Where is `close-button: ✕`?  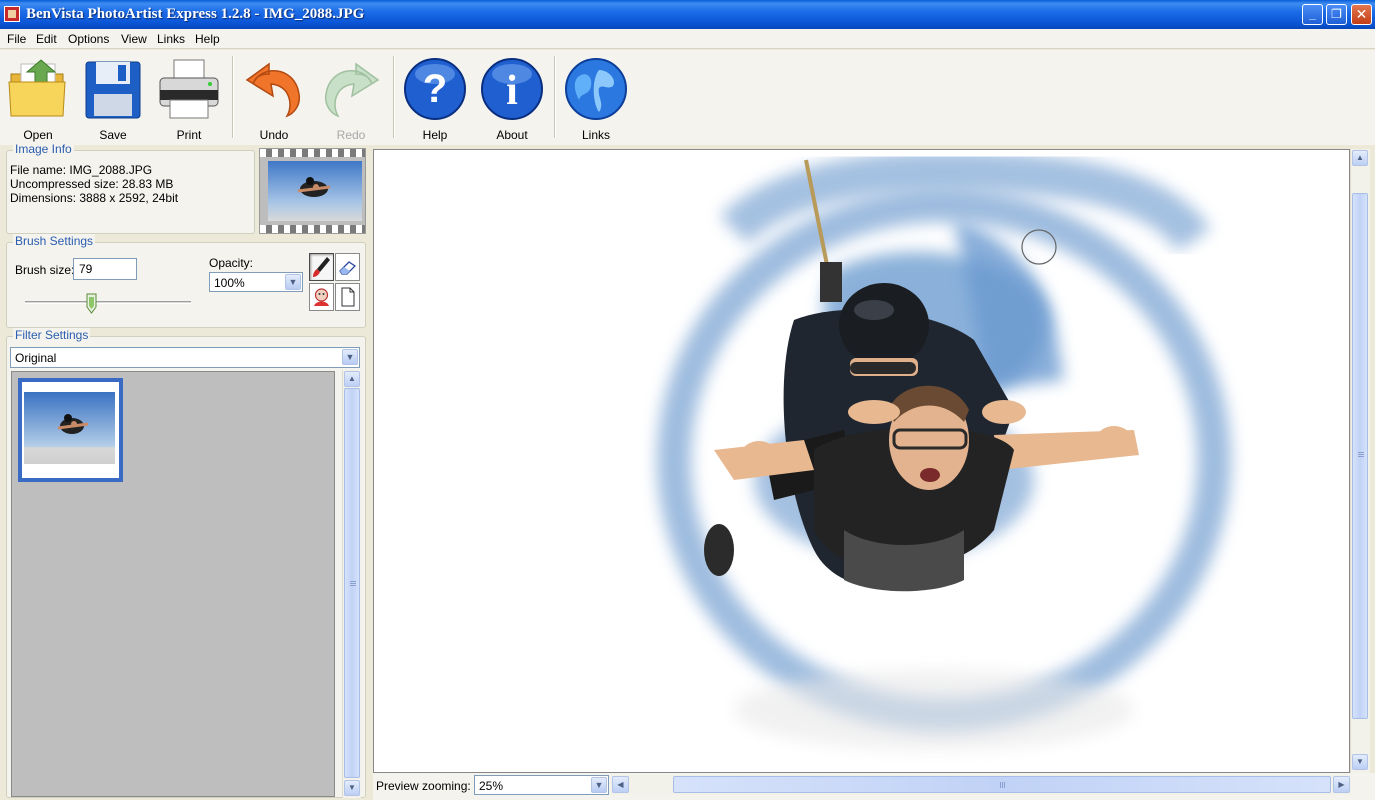
close-button: ✕ is located at coordinates (1361, 14).